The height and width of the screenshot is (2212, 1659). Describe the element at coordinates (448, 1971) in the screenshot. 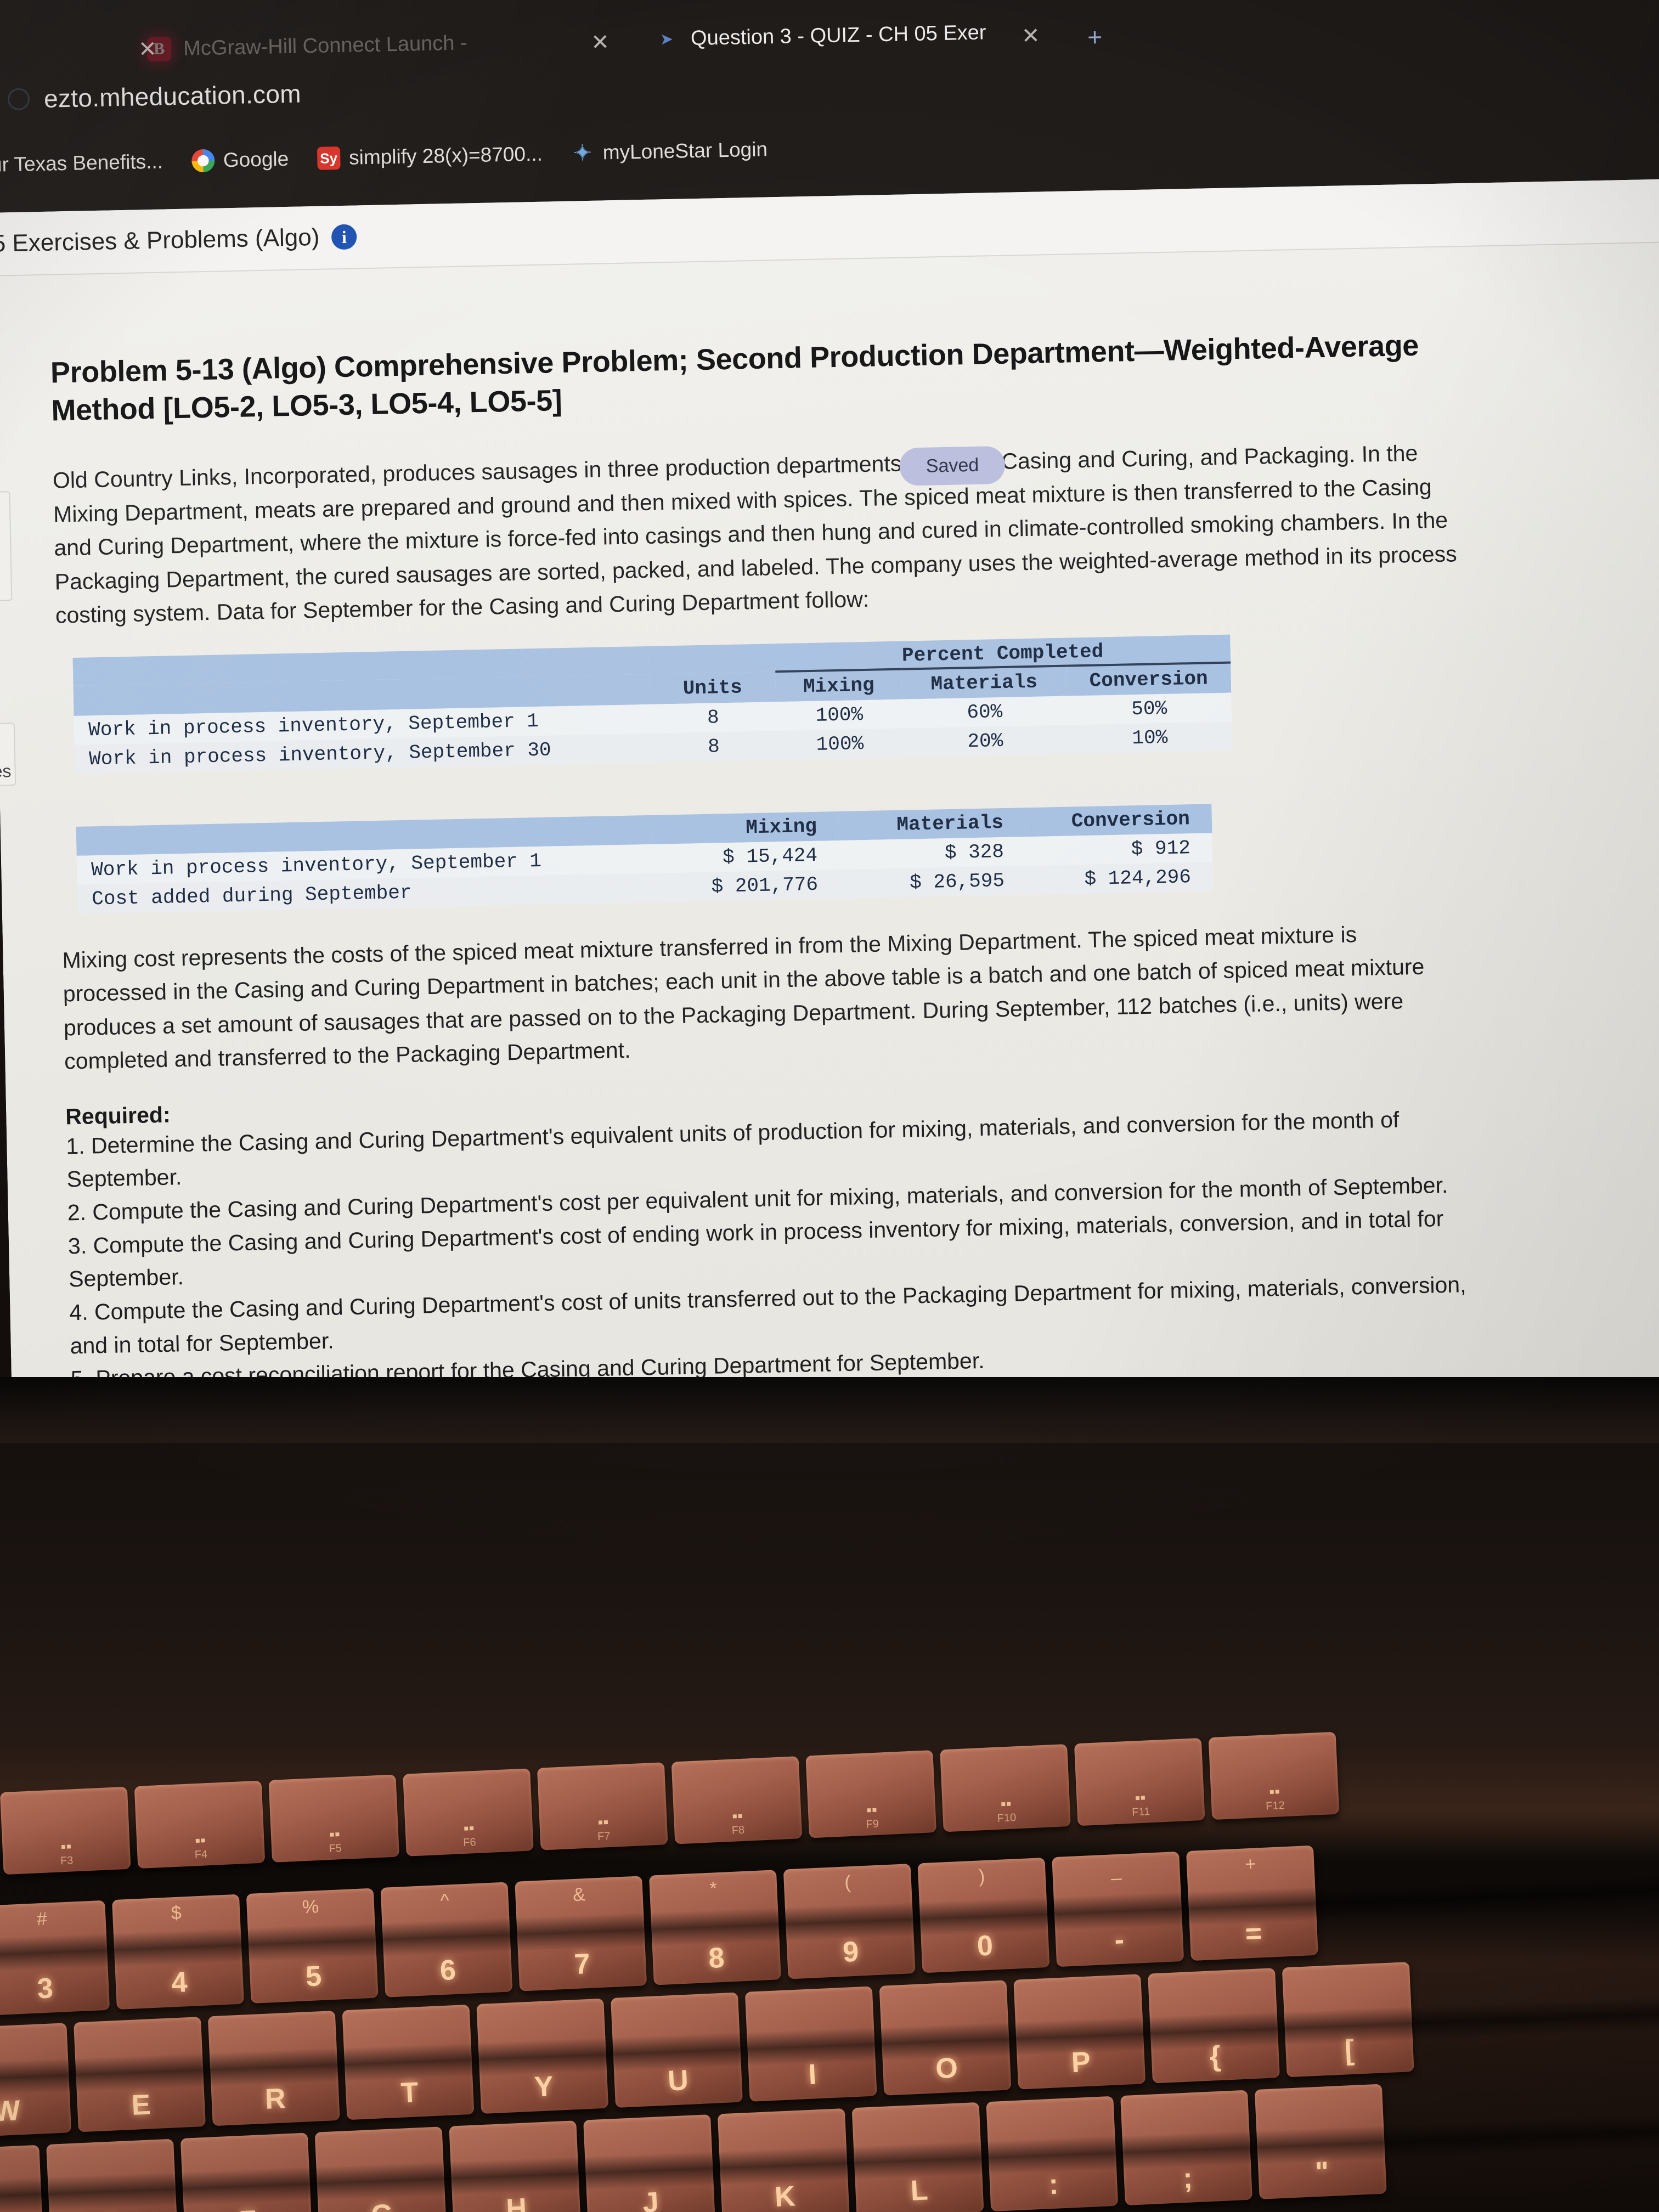

I see `key-label: 6` at that location.